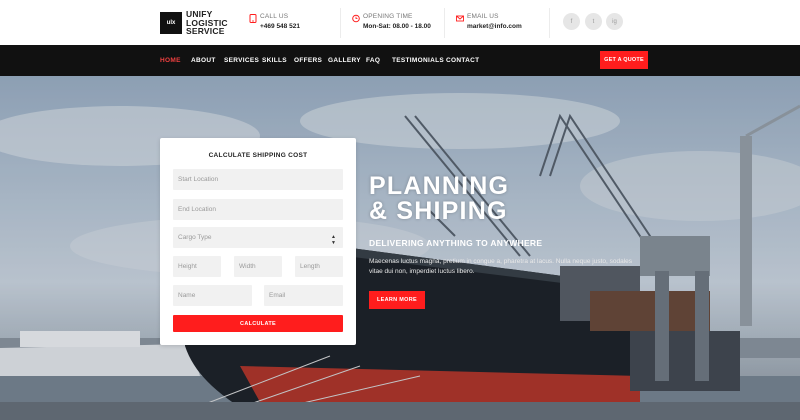 The height and width of the screenshot is (420, 800). Describe the element at coordinates (624, 60) in the screenshot. I see `get-quote-button: GET A QUOTE` at that location.